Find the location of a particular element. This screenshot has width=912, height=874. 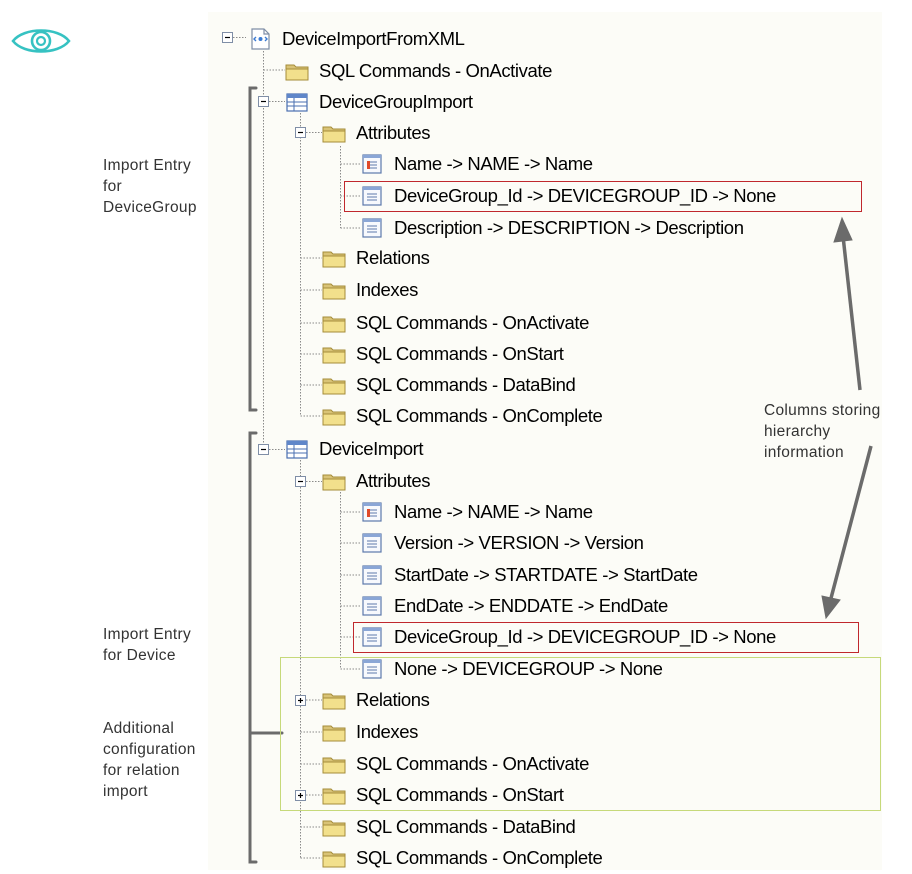

annotation-line: Additional is located at coordinates (139, 728).